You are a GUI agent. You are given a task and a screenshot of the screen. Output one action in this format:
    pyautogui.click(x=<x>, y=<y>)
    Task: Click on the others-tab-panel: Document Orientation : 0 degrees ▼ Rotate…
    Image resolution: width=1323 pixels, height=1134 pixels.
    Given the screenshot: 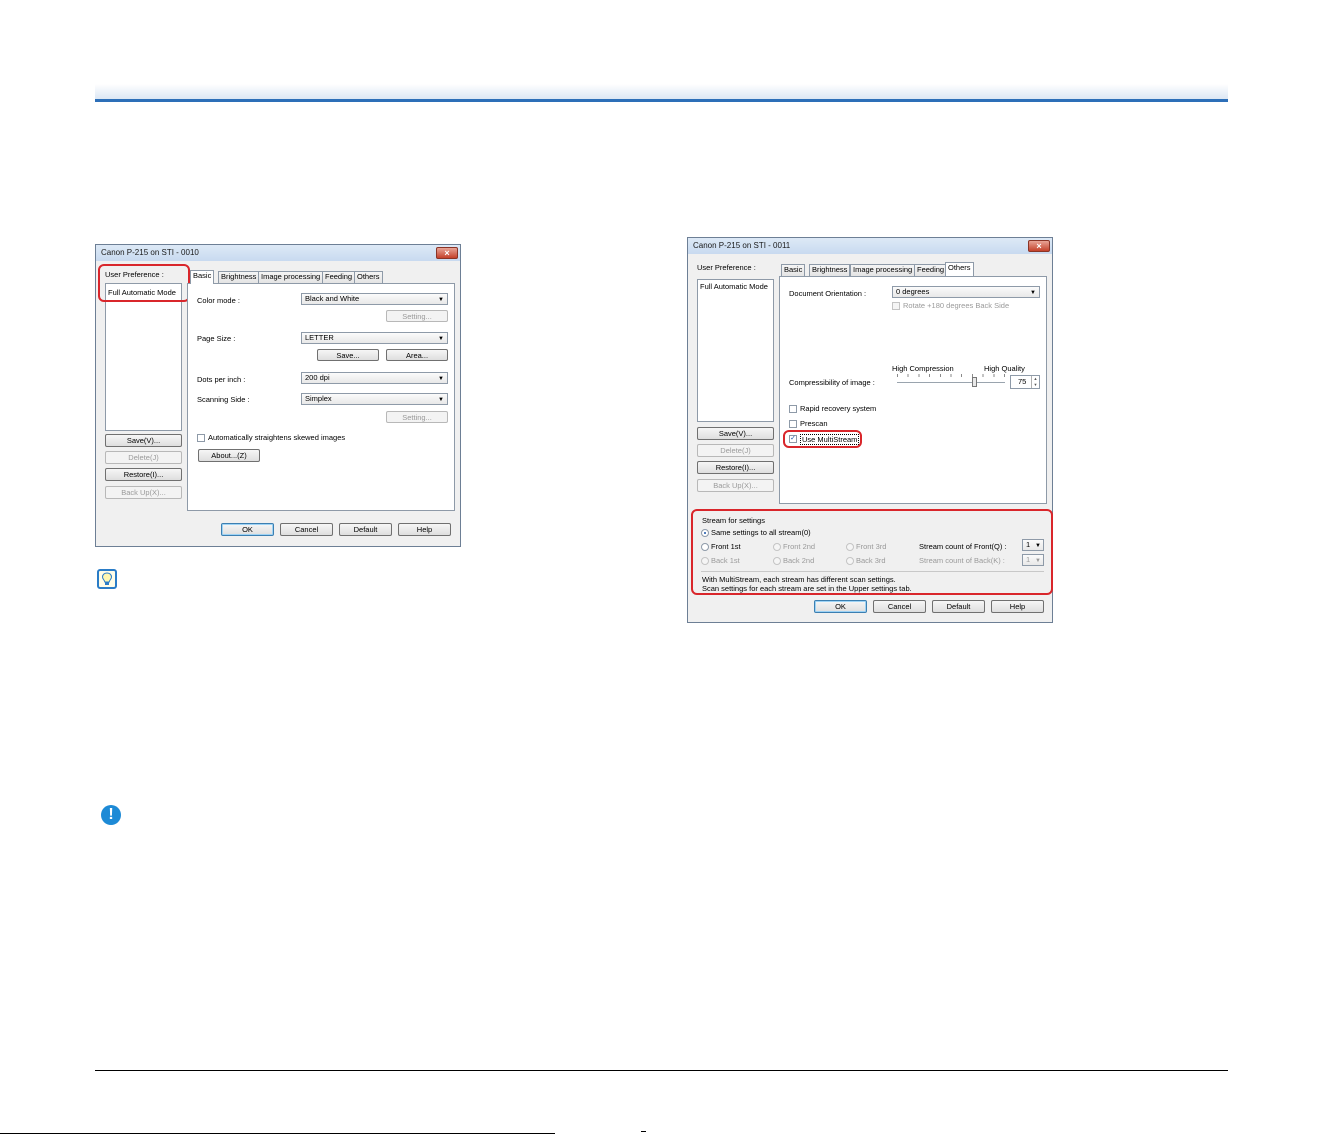 What is the action you would take?
    pyautogui.click(x=913, y=390)
    